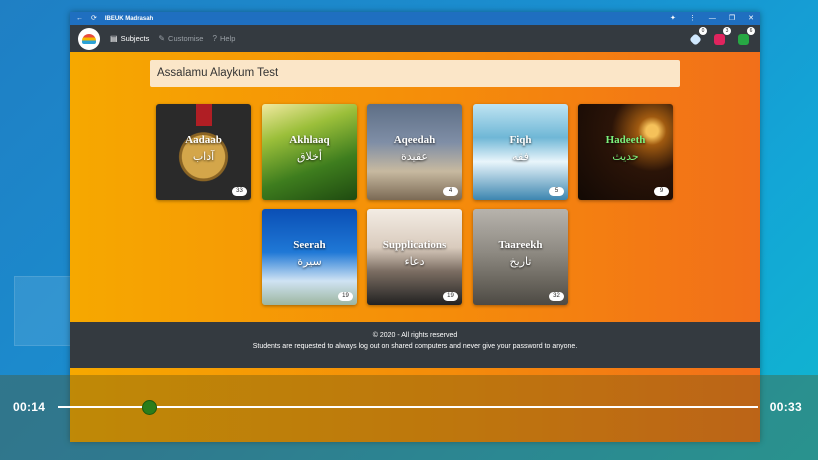 The width and height of the screenshot is (818, 460). Describe the element at coordinates (29, 407) in the screenshot. I see `current-time: 00:14` at that location.